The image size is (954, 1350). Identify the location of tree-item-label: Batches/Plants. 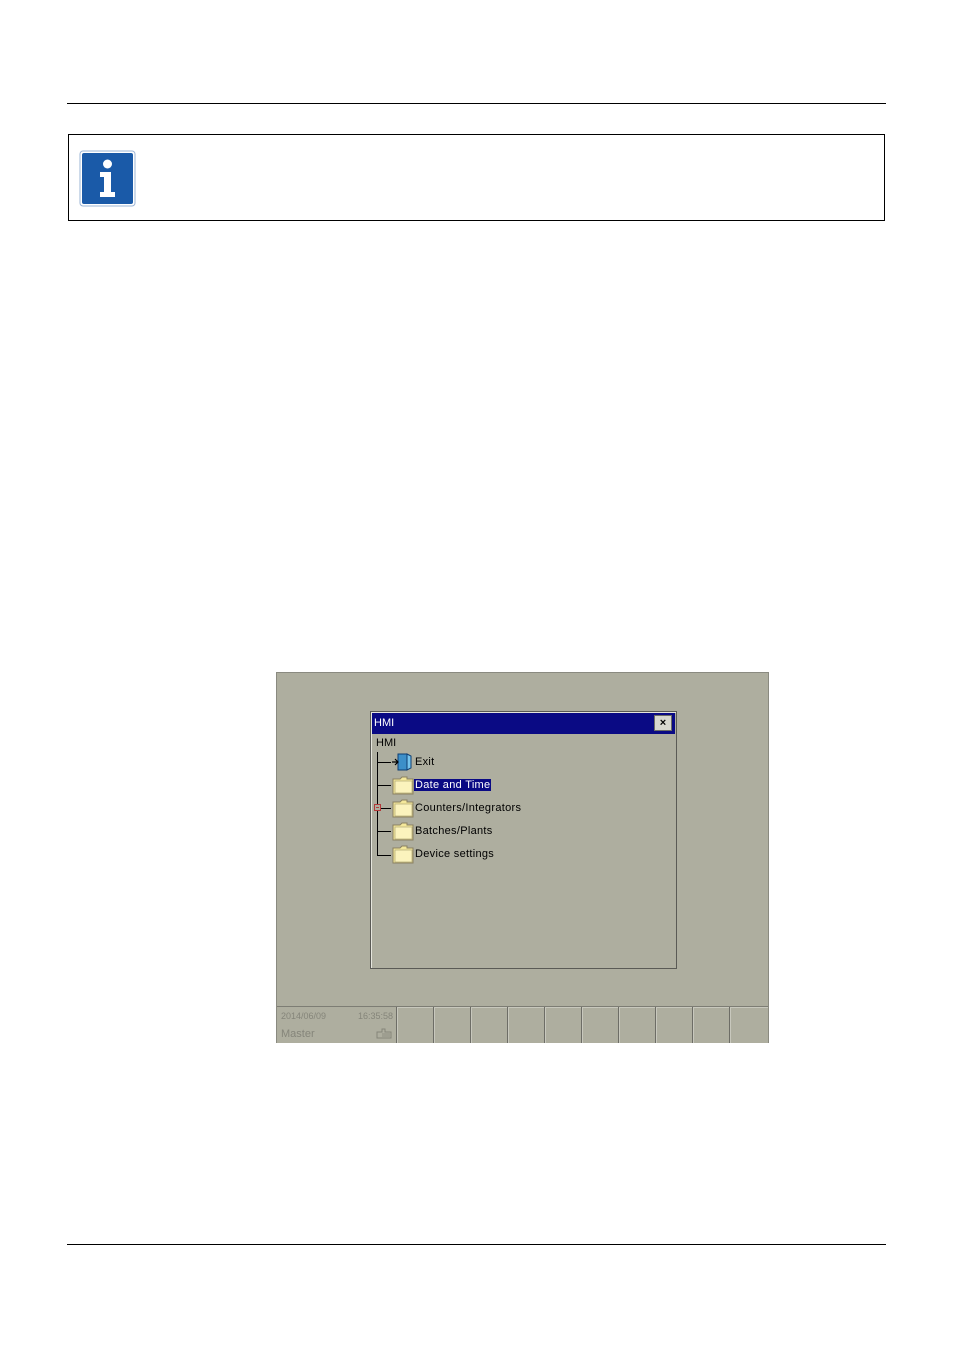
(454, 831).